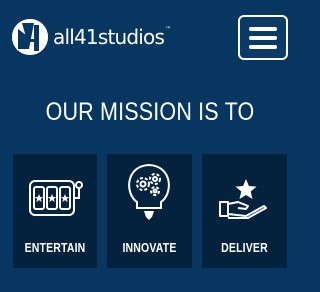  What do you see at coordinates (149, 191) in the screenshot?
I see `gears-lightbulb-icon` at bounding box center [149, 191].